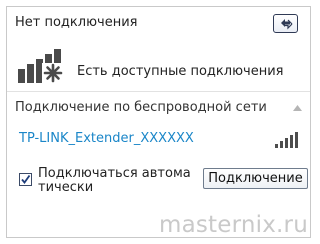 Image resolution: width=320 pixels, height=244 pixels. I want to click on caret-up-icon, so click(297, 108).